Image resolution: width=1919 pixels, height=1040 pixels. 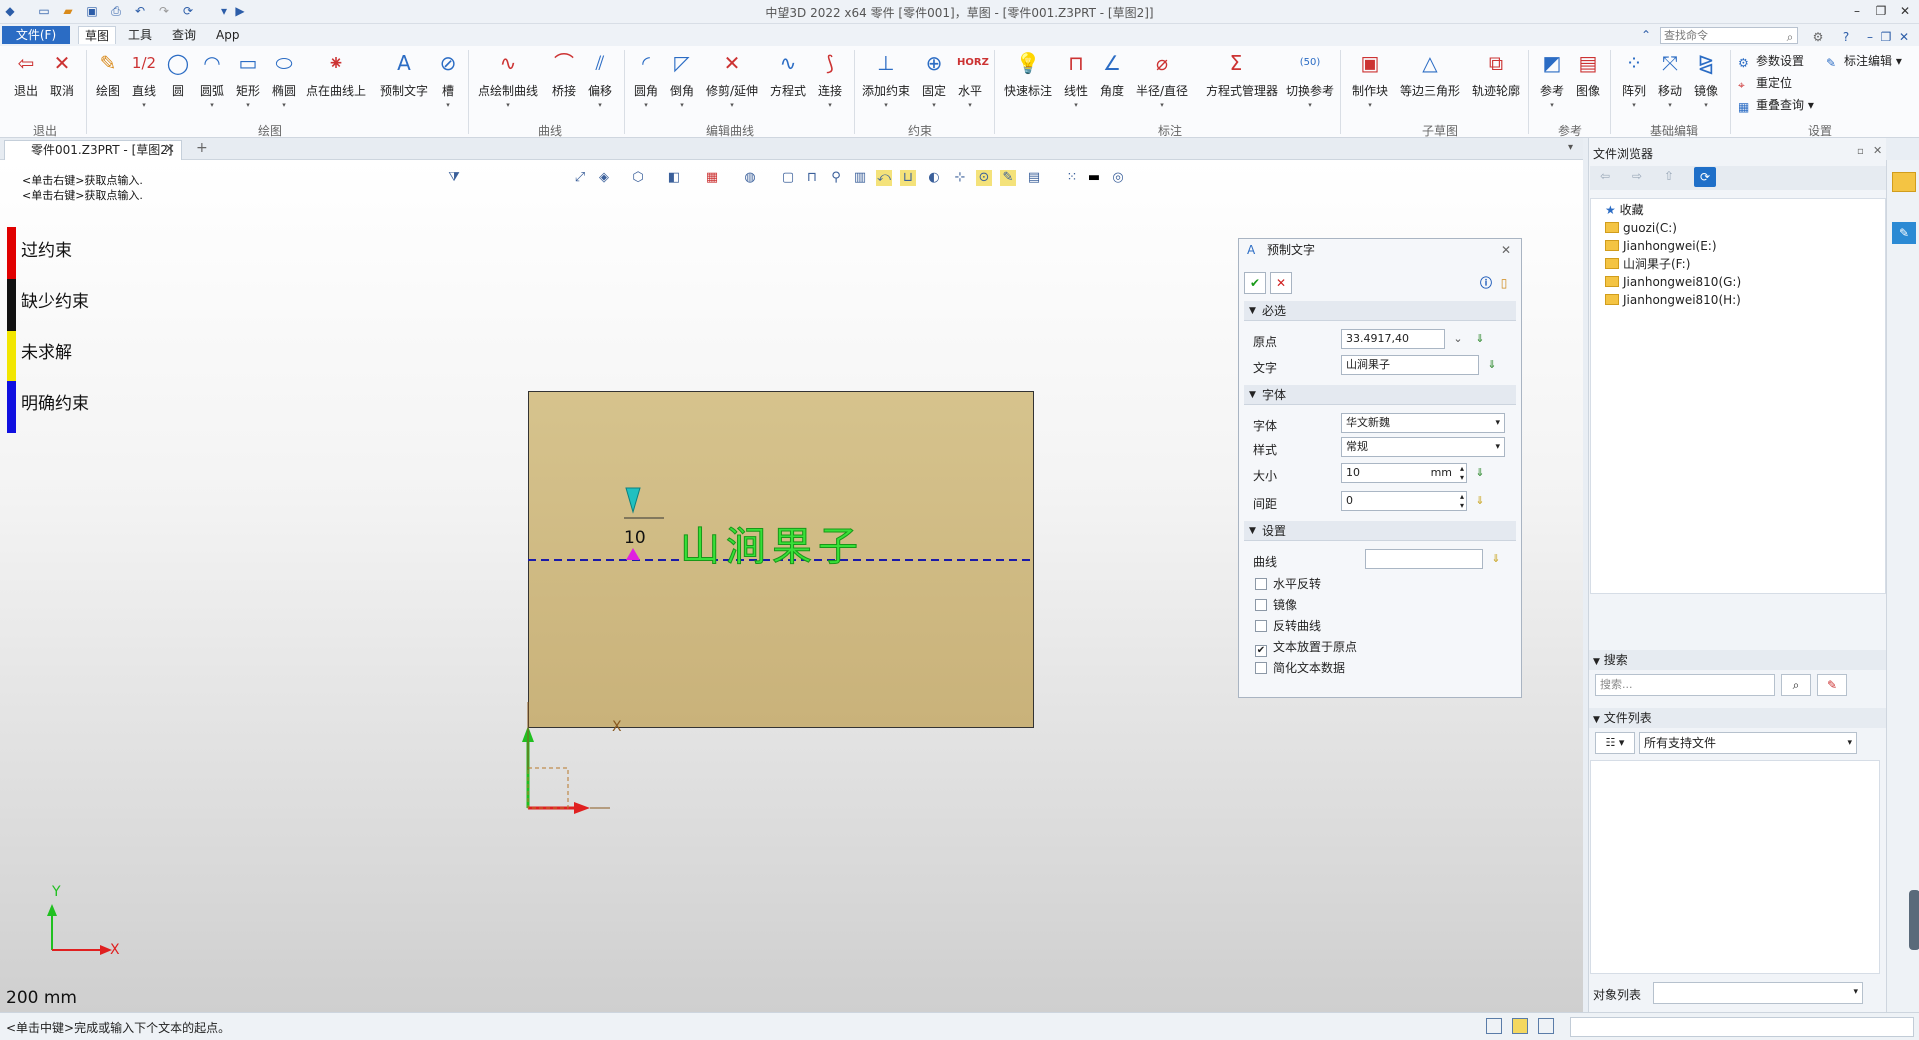 I want to click on search-section-header: ▼ 搜索, so click(x=1738, y=660).